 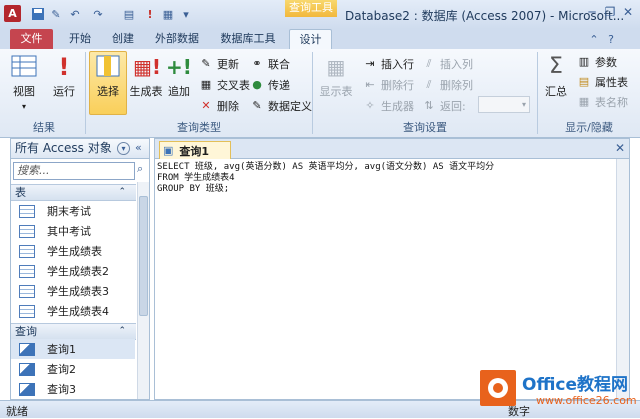 I want to click on view-label: 视图, so click(x=24, y=91).